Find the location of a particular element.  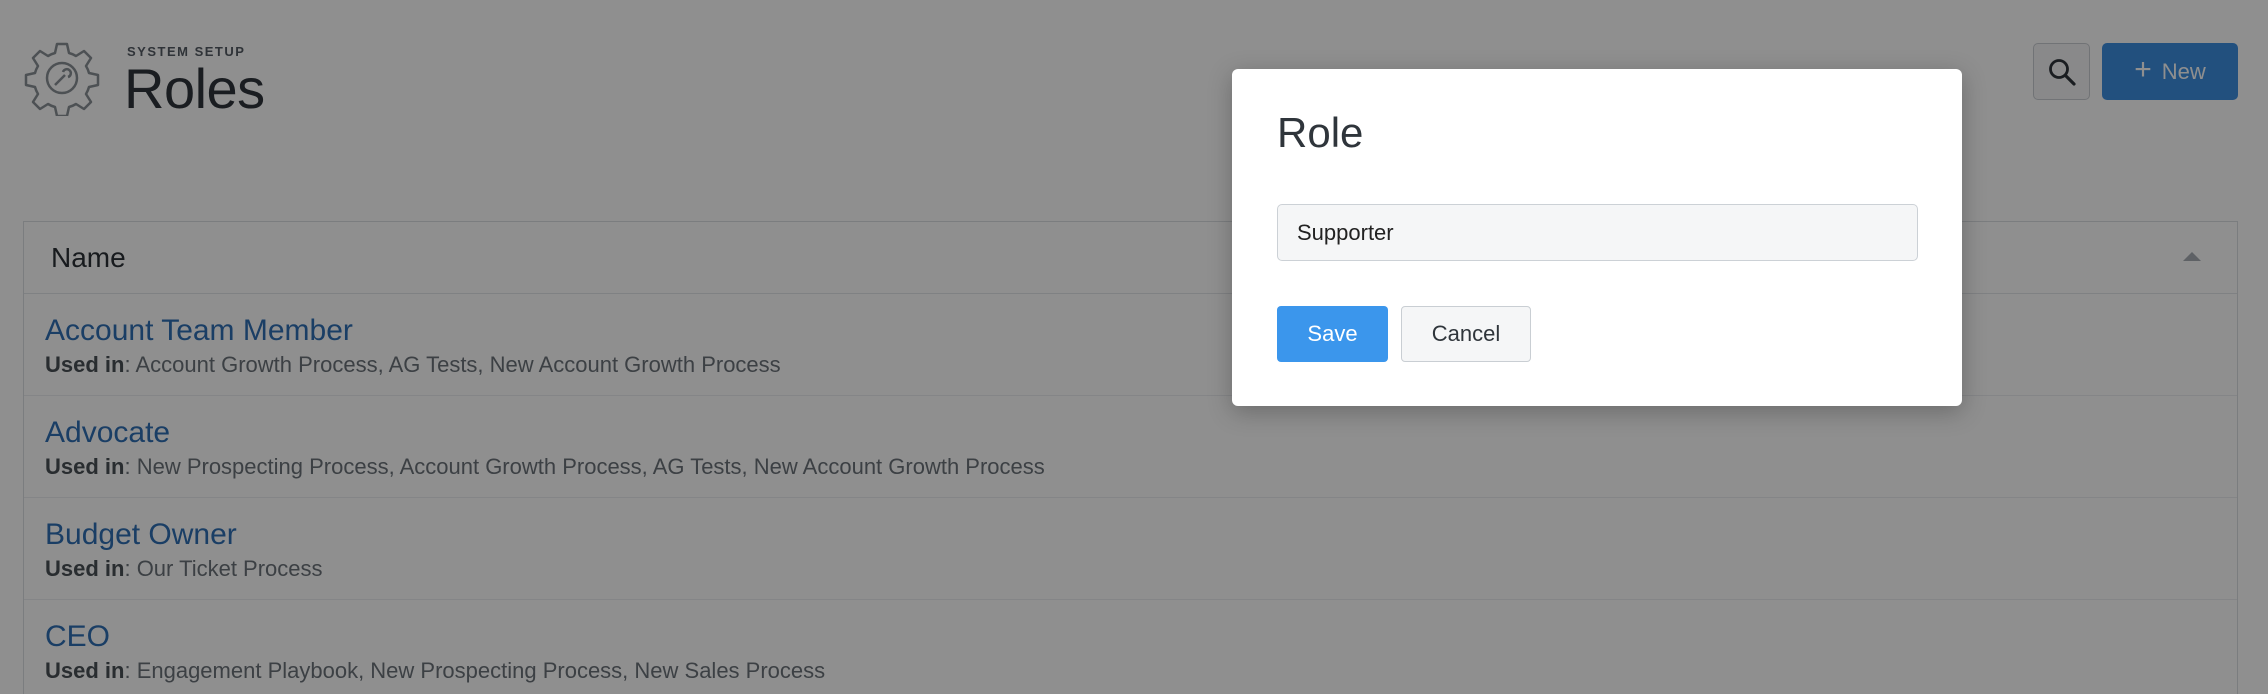

cancel-button: Cancel is located at coordinates (1466, 334).